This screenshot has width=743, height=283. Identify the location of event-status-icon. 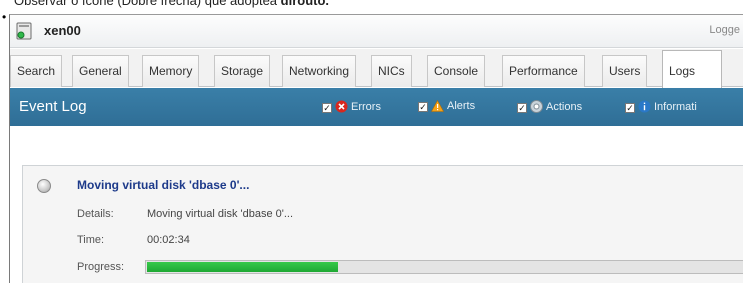
(44, 186).